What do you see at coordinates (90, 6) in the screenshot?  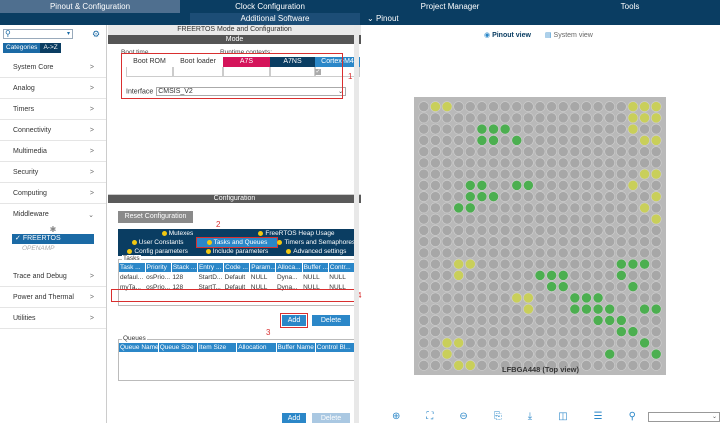 I see `tab-pinout-configuration: Pinout & Configuration` at bounding box center [90, 6].